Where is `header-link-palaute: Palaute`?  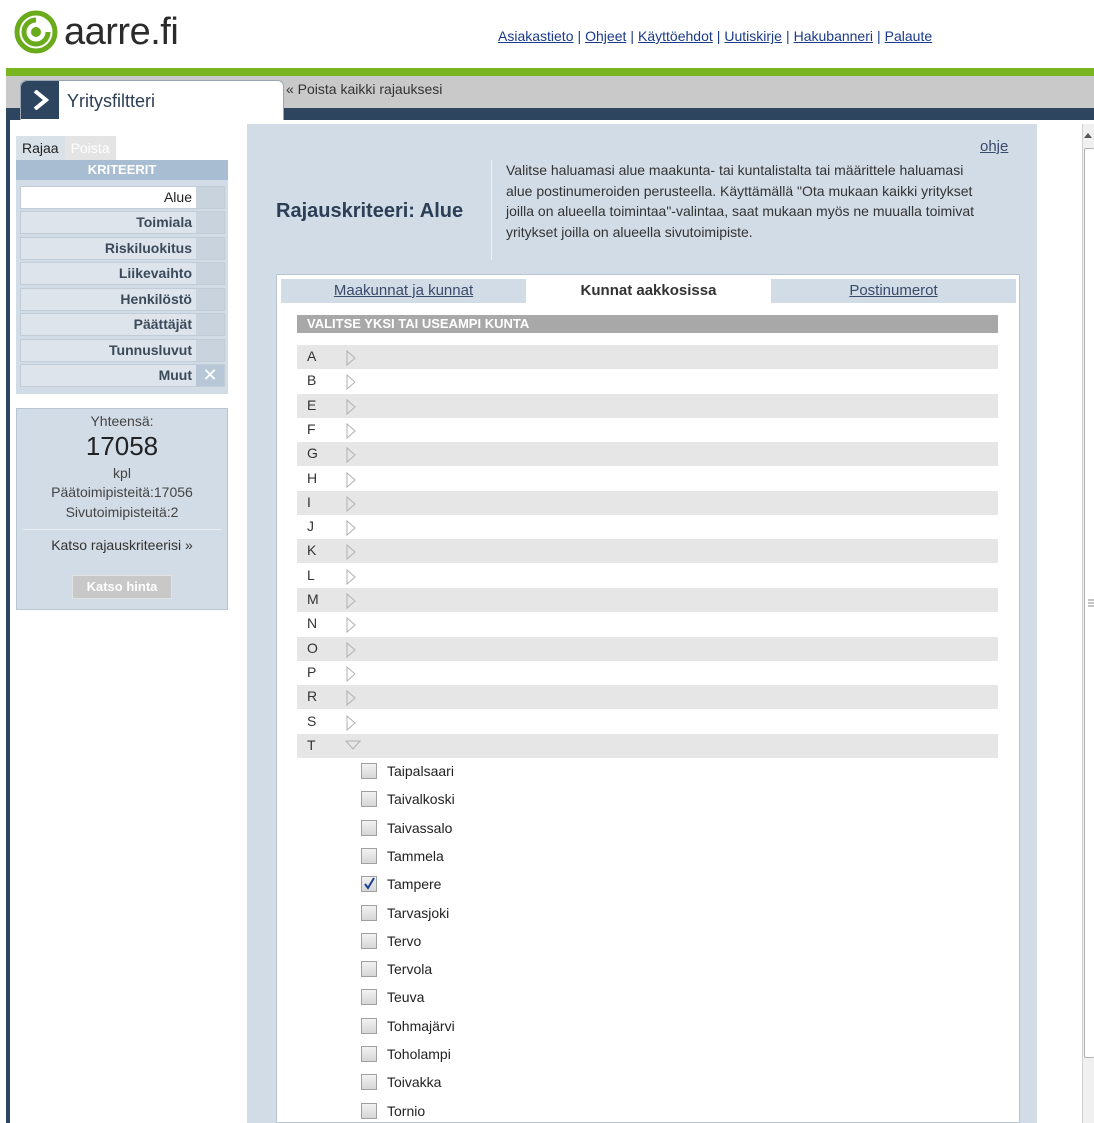
header-link-palaute: Palaute is located at coordinates (908, 36).